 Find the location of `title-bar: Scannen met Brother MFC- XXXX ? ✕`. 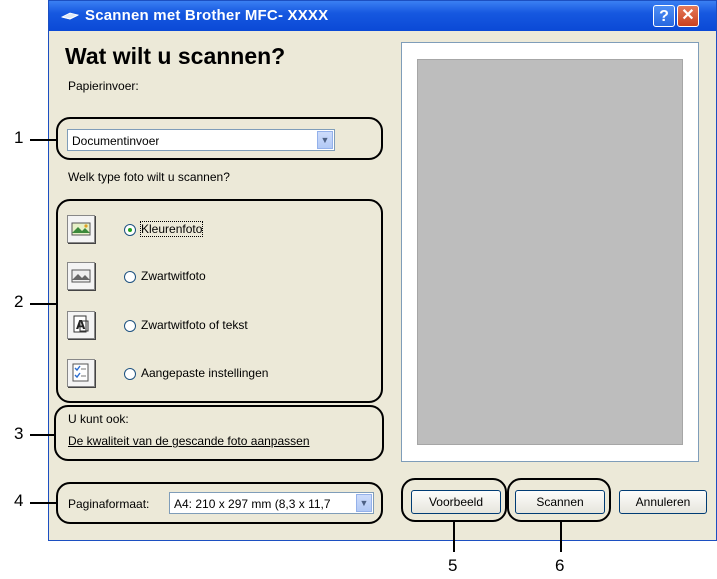

title-bar: Scannen met Brother MFC- XXXX ? ✕ is located at coordinates (382, 16).